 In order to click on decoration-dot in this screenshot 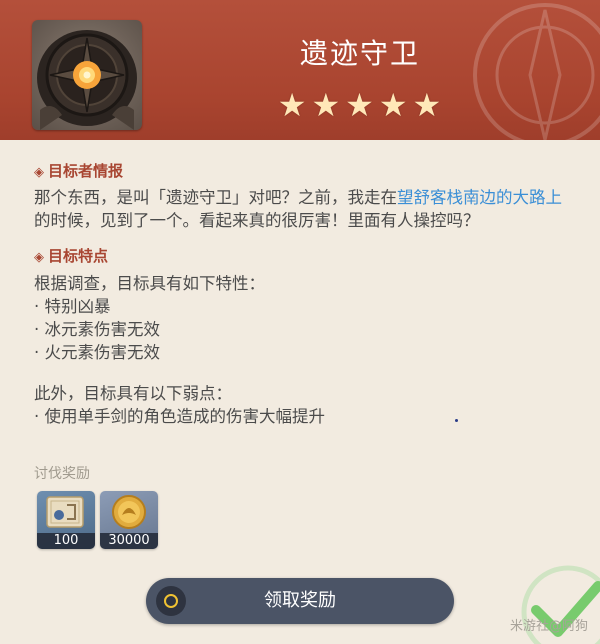, I will do `click(456, 420)`.